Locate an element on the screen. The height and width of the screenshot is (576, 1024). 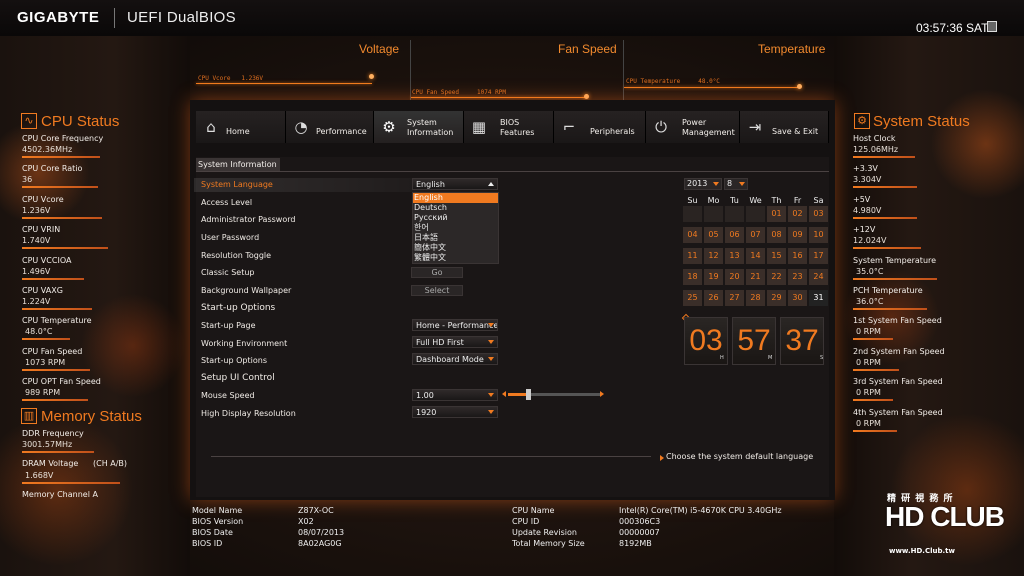
calendar-day: 12 is located at coordinates (713, 256).